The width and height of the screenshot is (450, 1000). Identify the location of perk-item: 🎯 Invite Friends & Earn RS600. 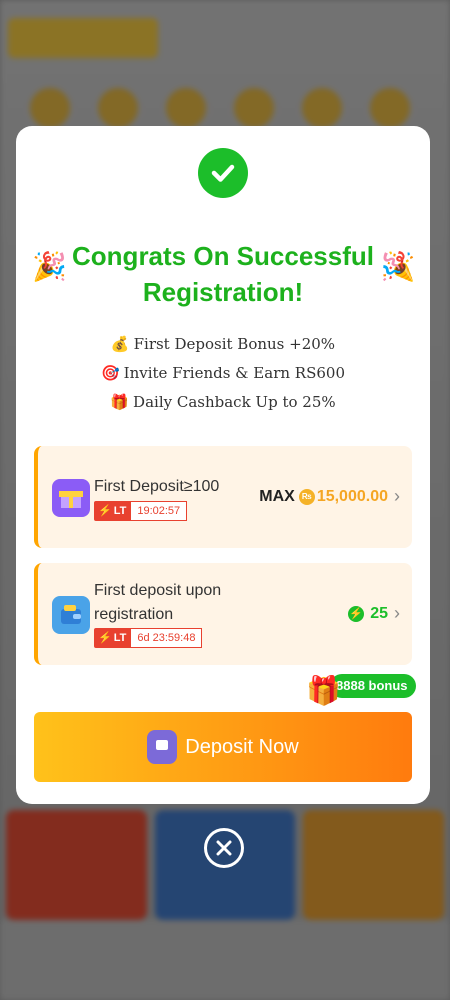
(223, 373).